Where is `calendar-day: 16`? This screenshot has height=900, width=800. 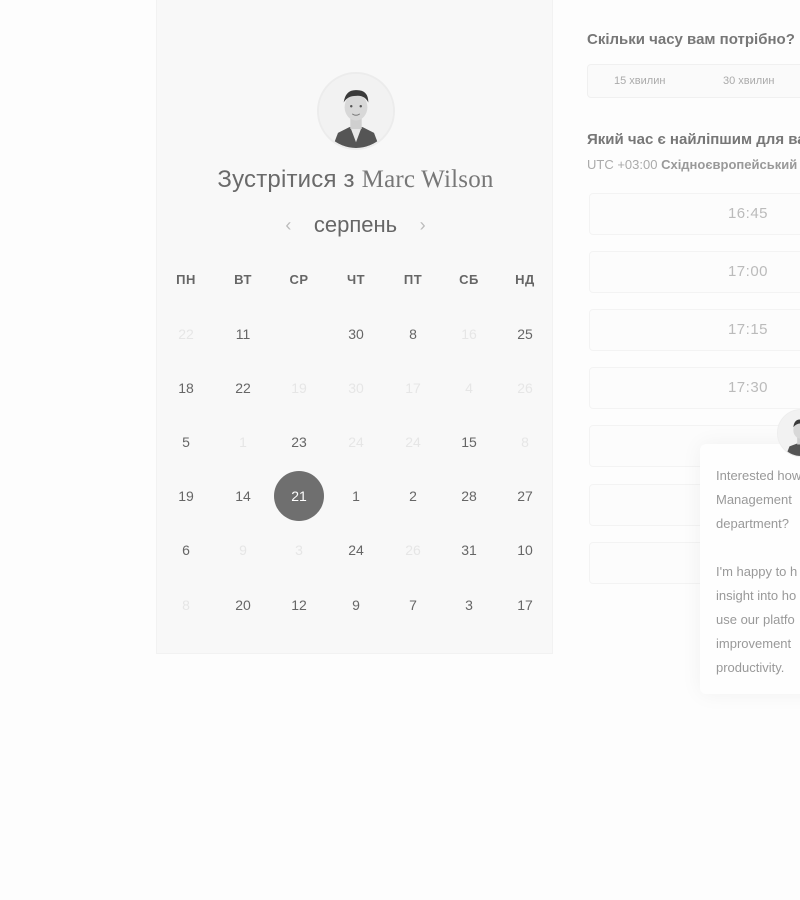 calendar-day: 16 is located at coordinates (469, 334).